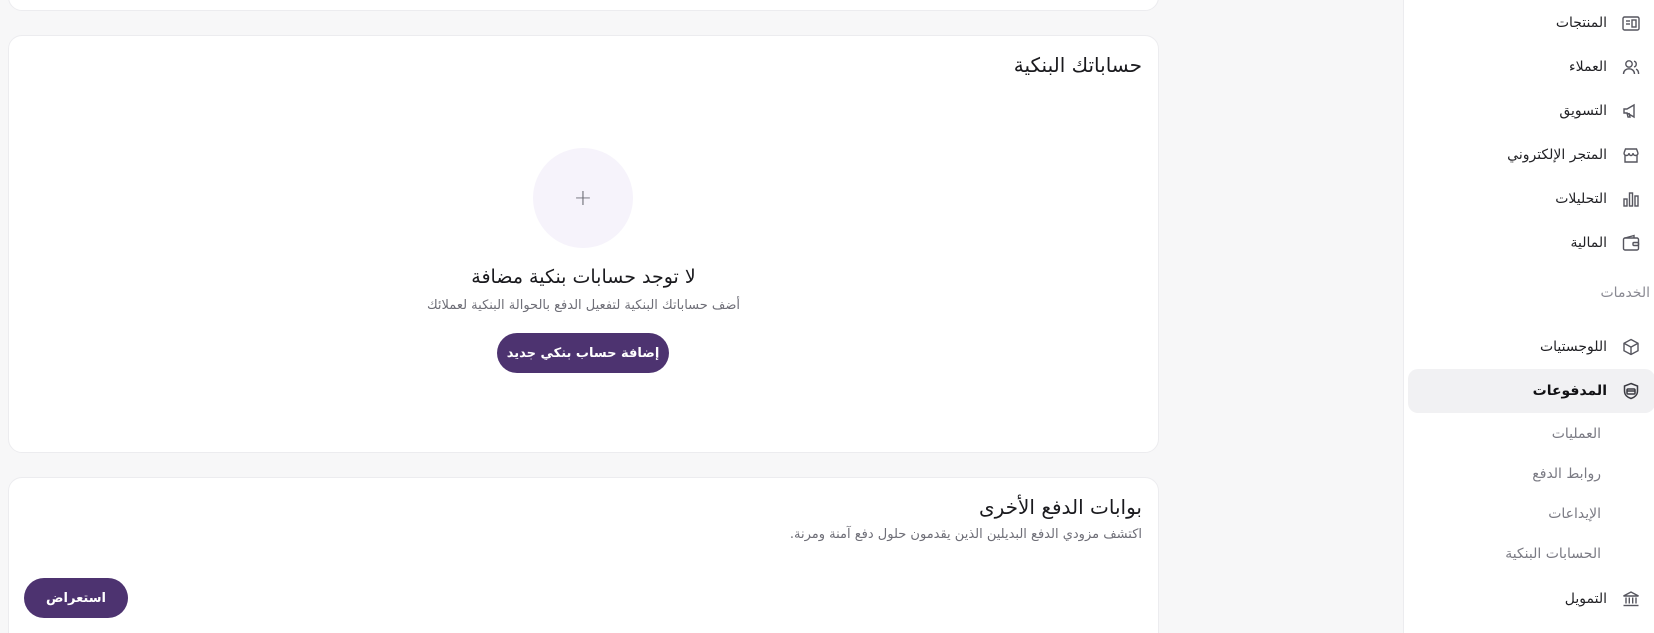  I want to click on box-icon, so click(1631, 347).